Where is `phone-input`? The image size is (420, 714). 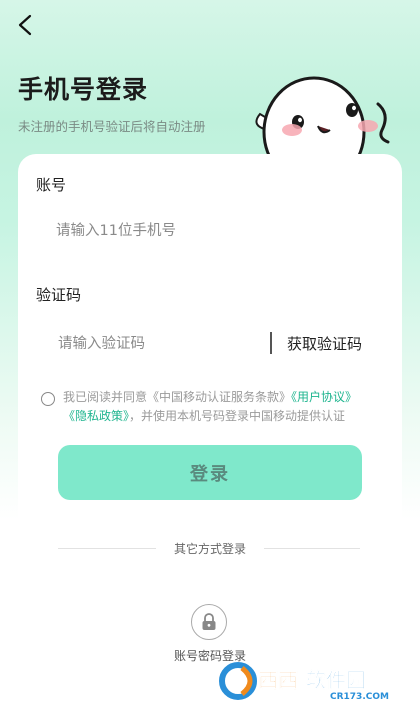
phone-input is located at coordinates (206, 231).